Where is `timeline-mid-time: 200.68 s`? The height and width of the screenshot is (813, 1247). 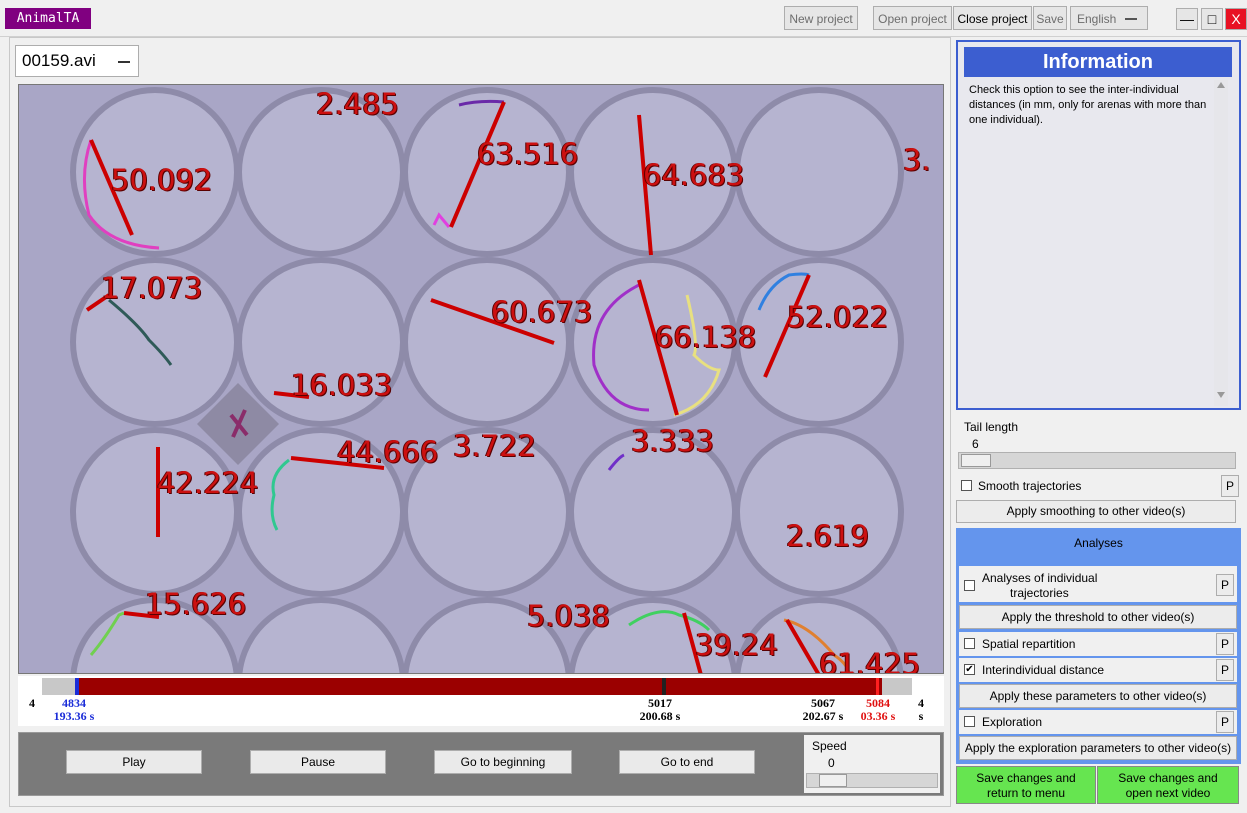
timeline-mid-time: 200.68 s is located at coordinates (660, 716).